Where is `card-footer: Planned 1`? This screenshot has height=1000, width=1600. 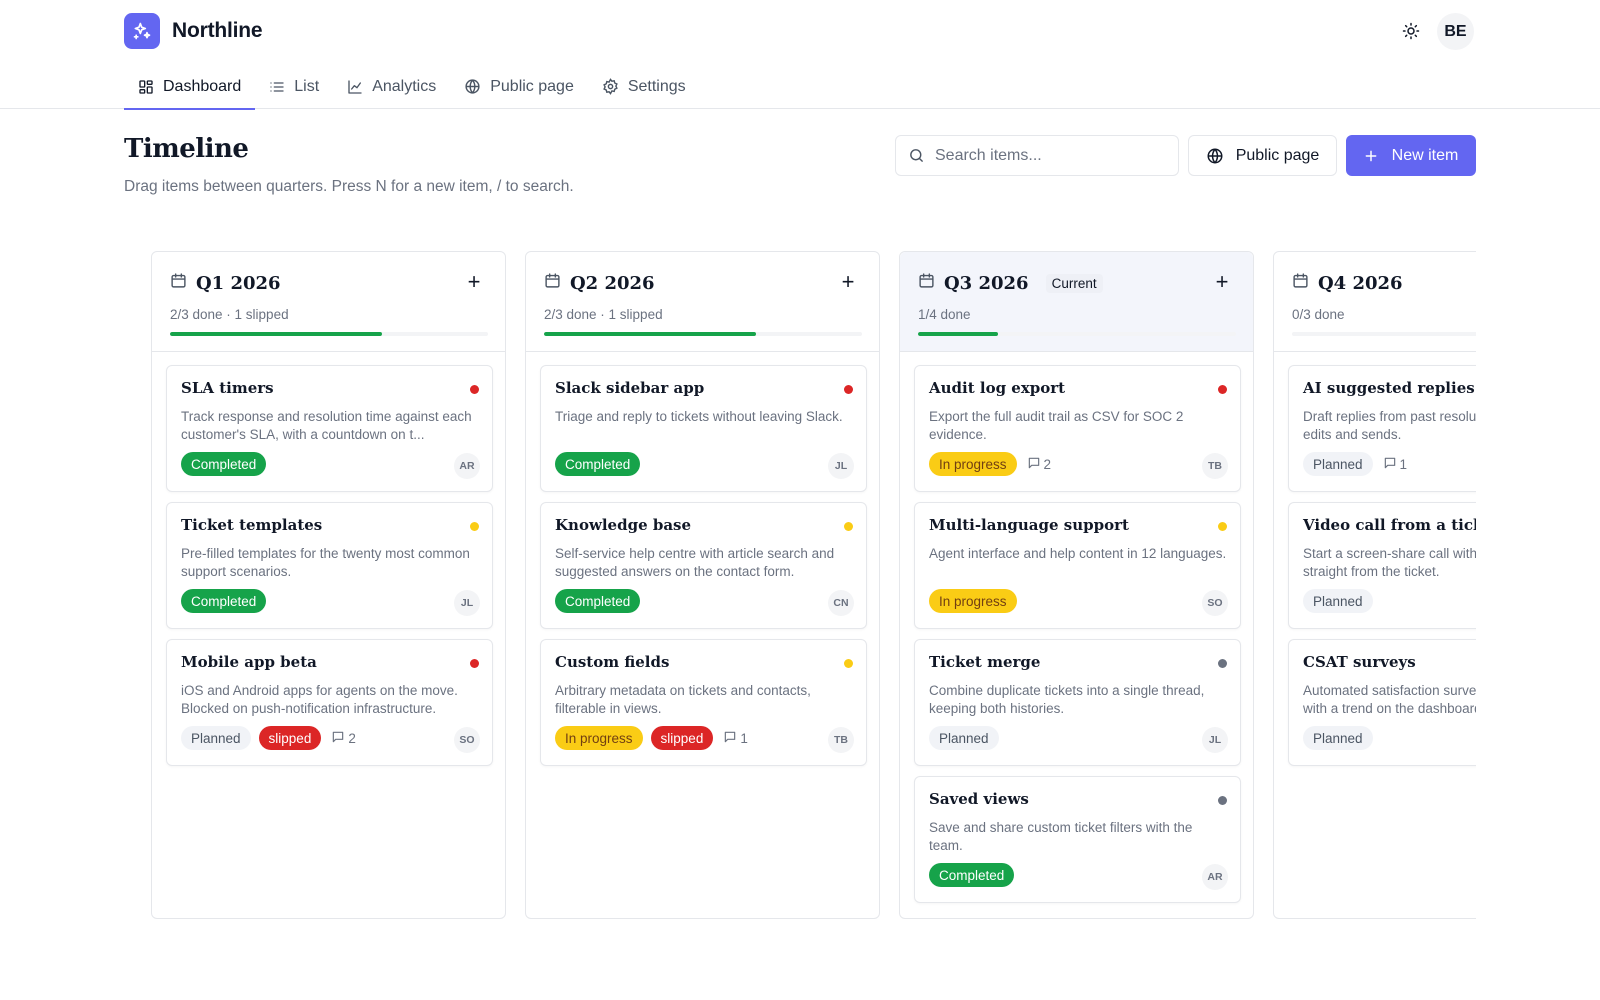
card-footer: Planned 1 is located at coordinates (1355, 464).